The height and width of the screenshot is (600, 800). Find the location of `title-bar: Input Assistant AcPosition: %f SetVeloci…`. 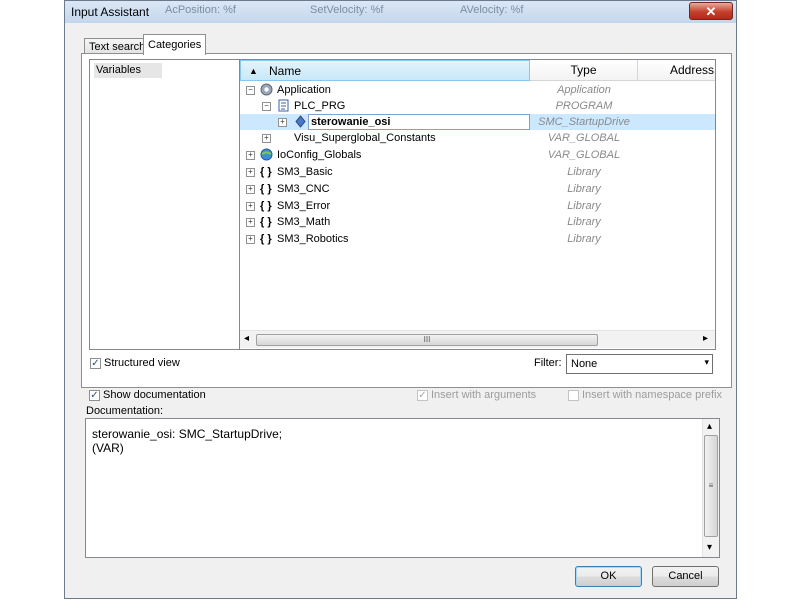

title-bar: Input Assistant AcPosition: %f SetVeloci… is located at coordinates (400, 12).